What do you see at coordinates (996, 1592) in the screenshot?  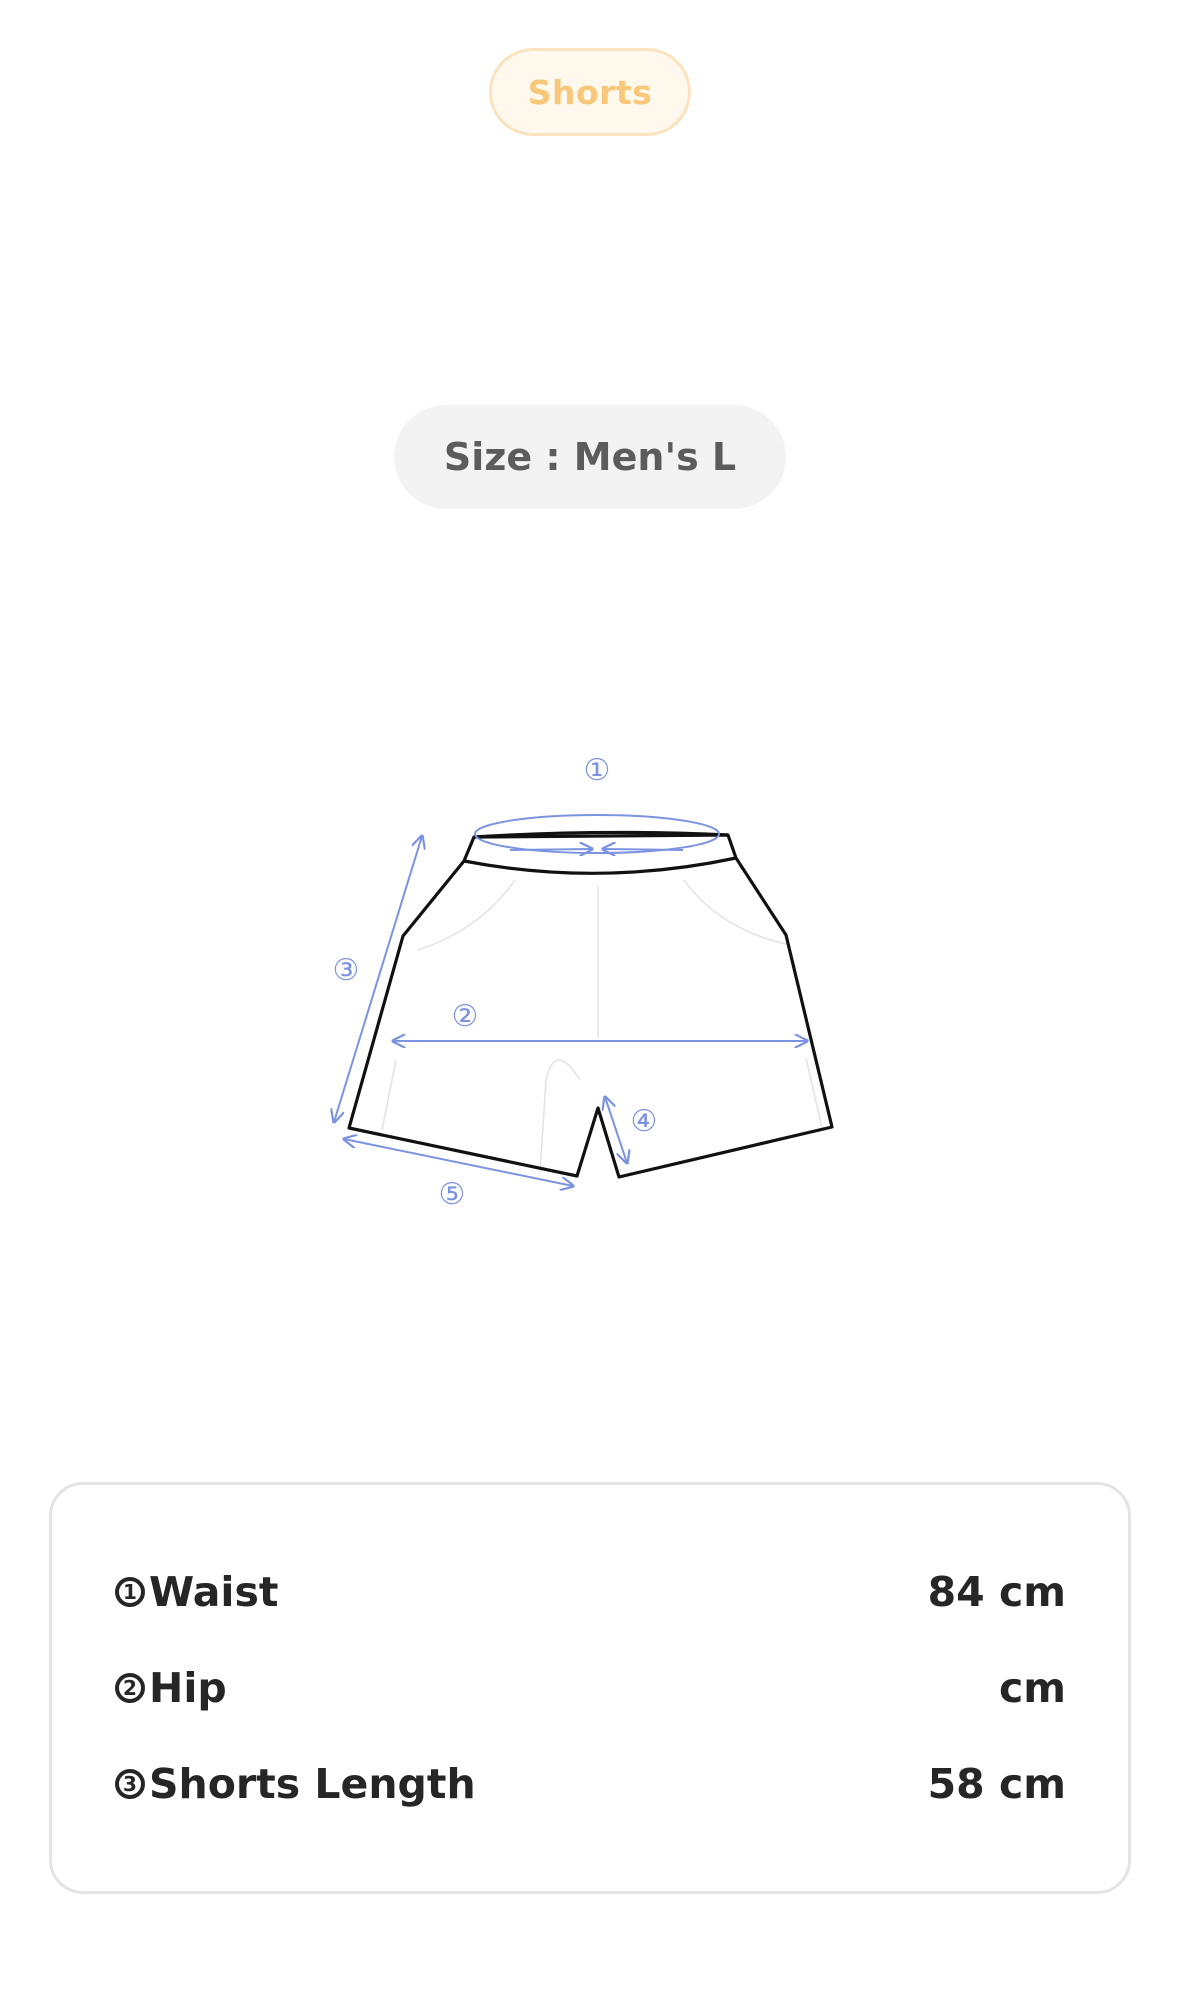 I see `waist-value: 84 cm` at bounding box center [996, 1592].